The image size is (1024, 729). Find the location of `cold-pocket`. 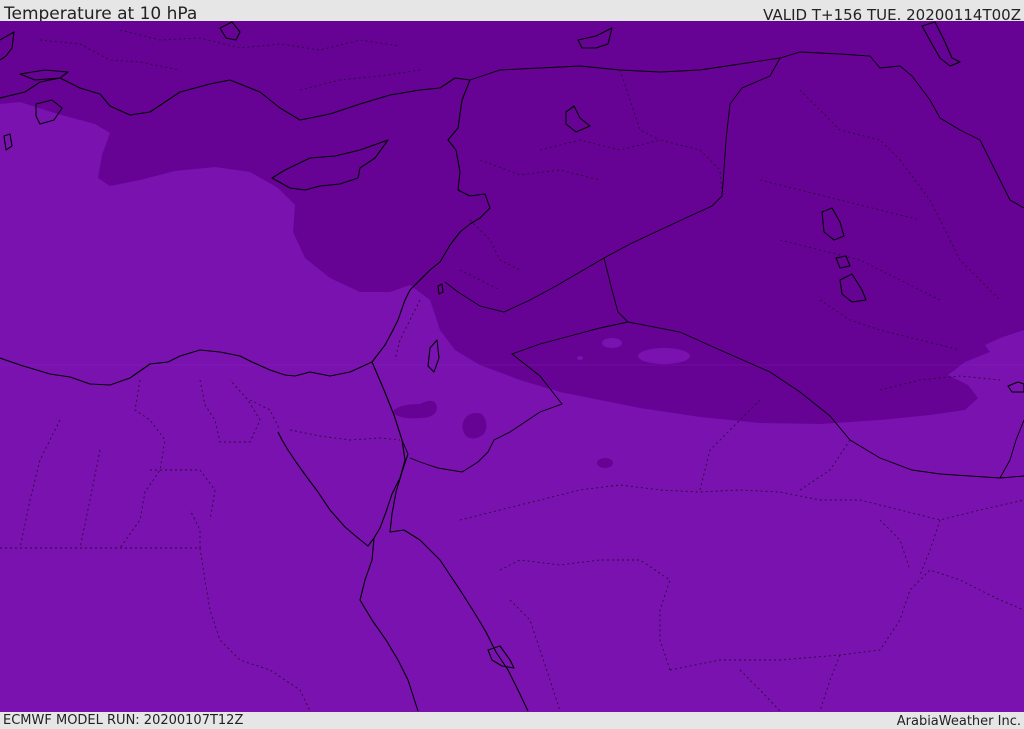

cold-pocket is located at coordinates (605, 463).